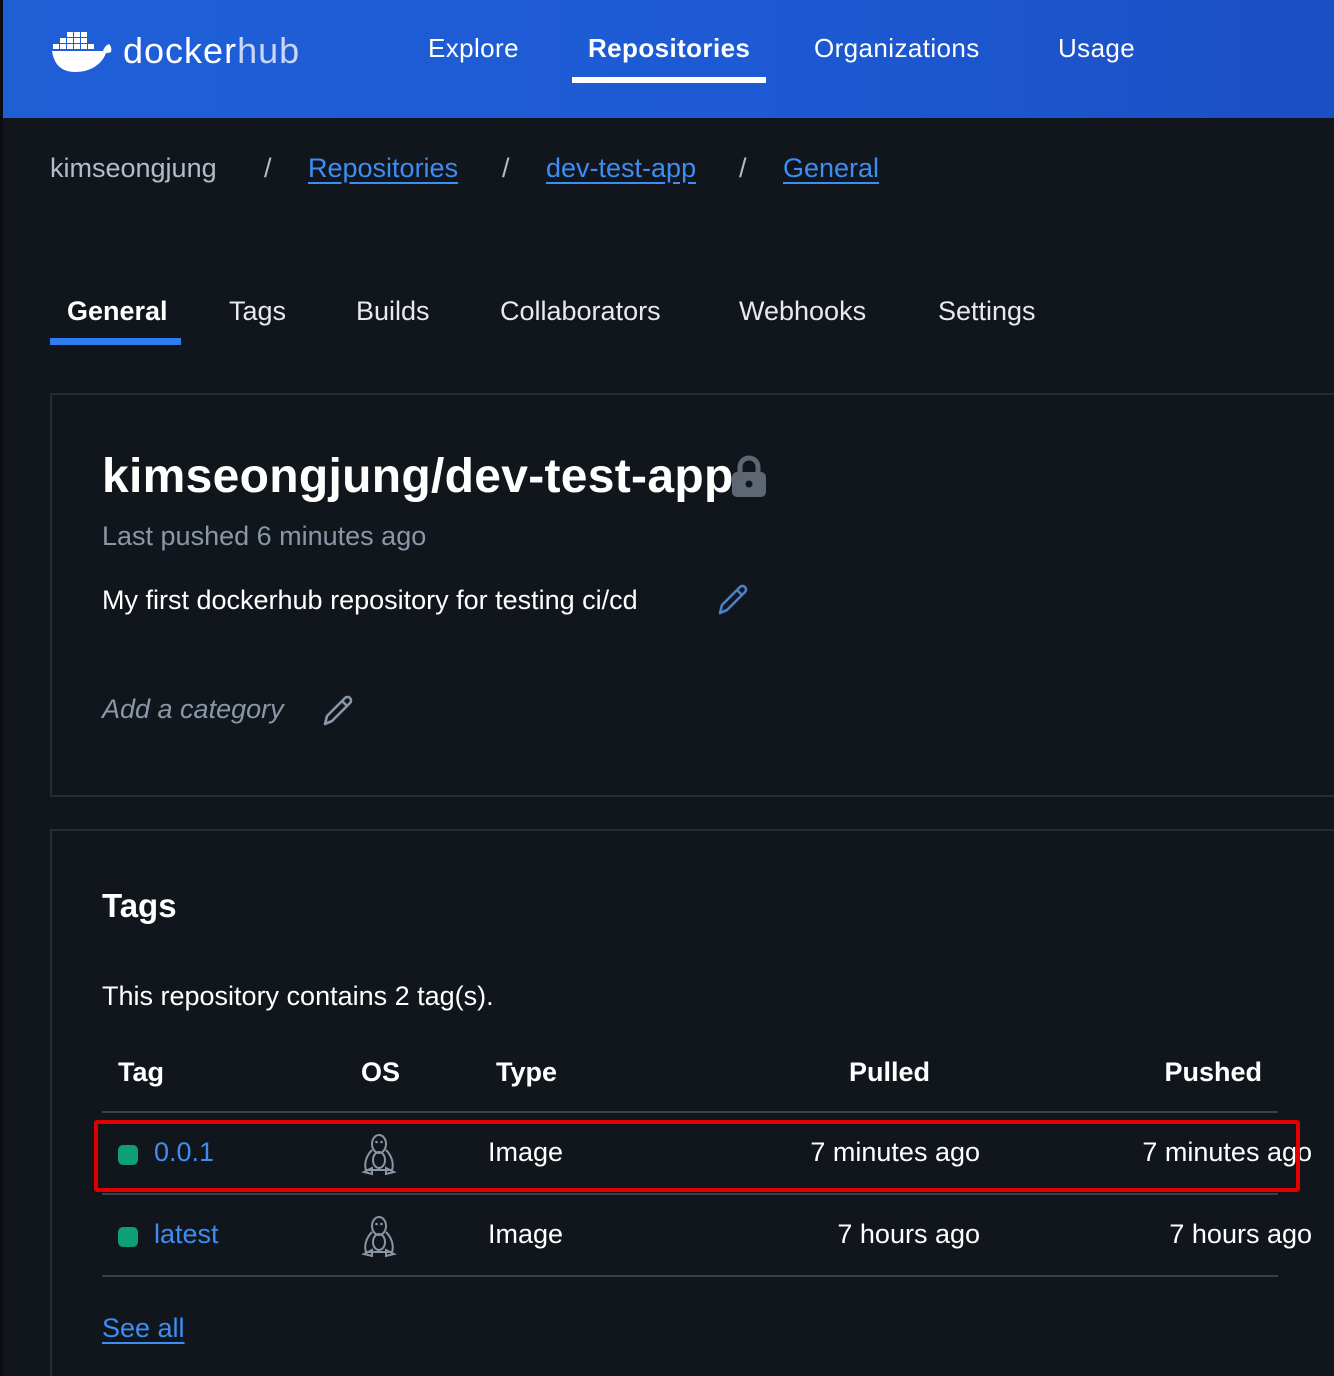  I want to click on breadcrumb-repo-link: dev-test-app, so click(621, 168).